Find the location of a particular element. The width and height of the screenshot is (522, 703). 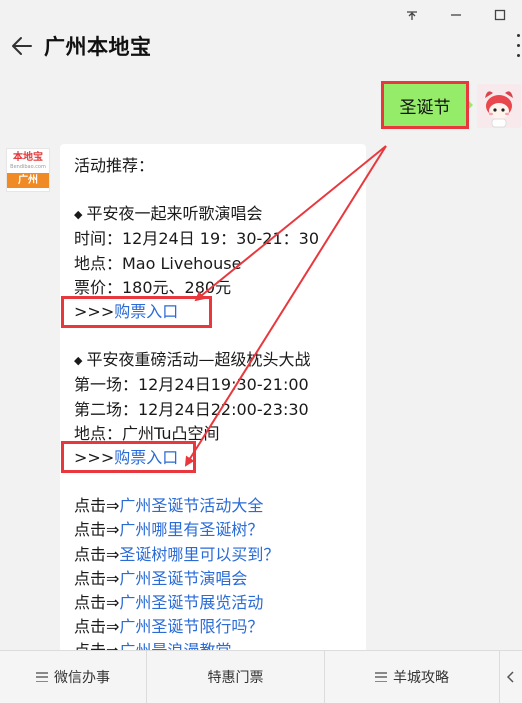

menu-guangzhou-guides: 羊城攻略 is located at coordinates (412, 677).